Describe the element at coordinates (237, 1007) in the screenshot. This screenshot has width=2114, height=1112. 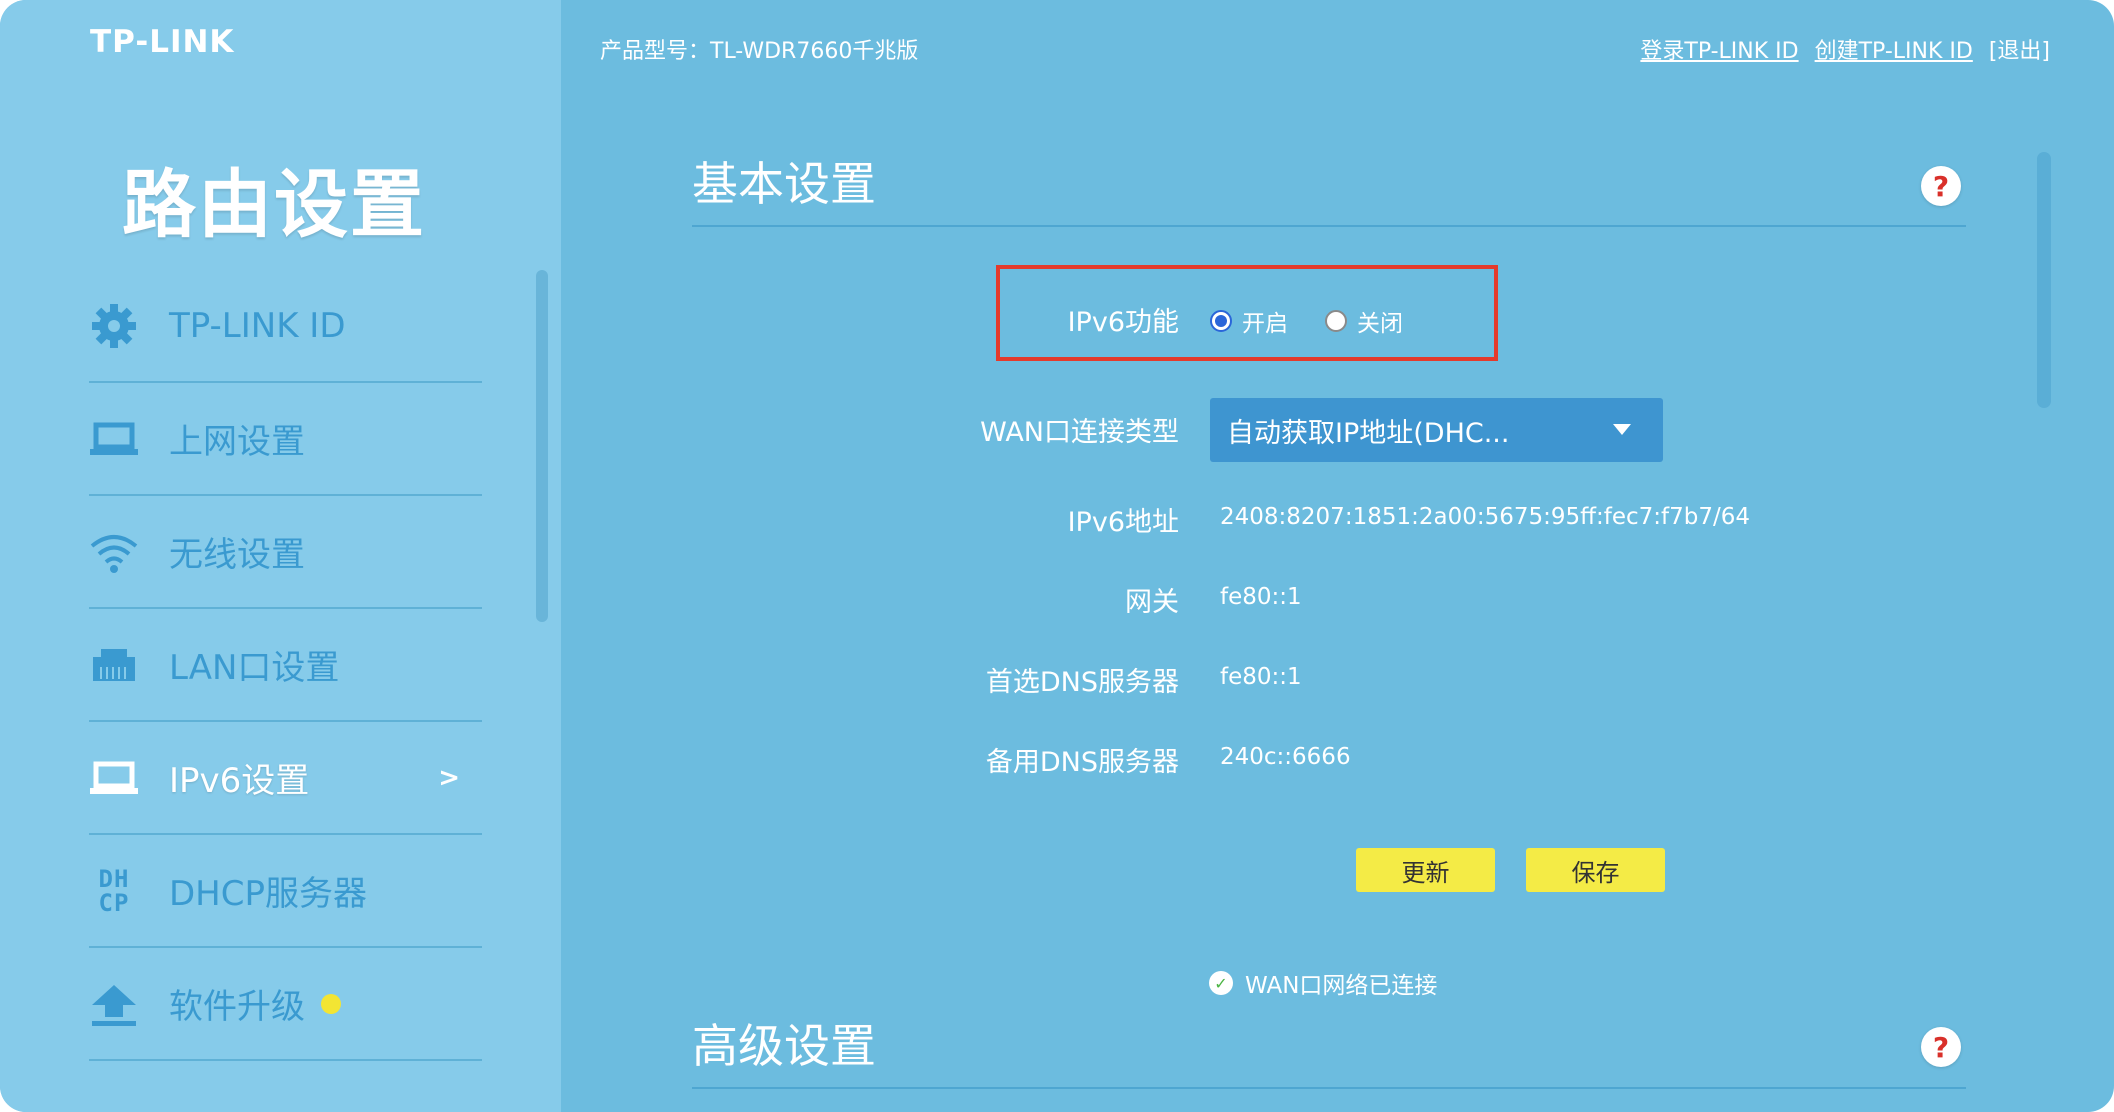
I see `sidebar-item-label: 软件升级` at that location.